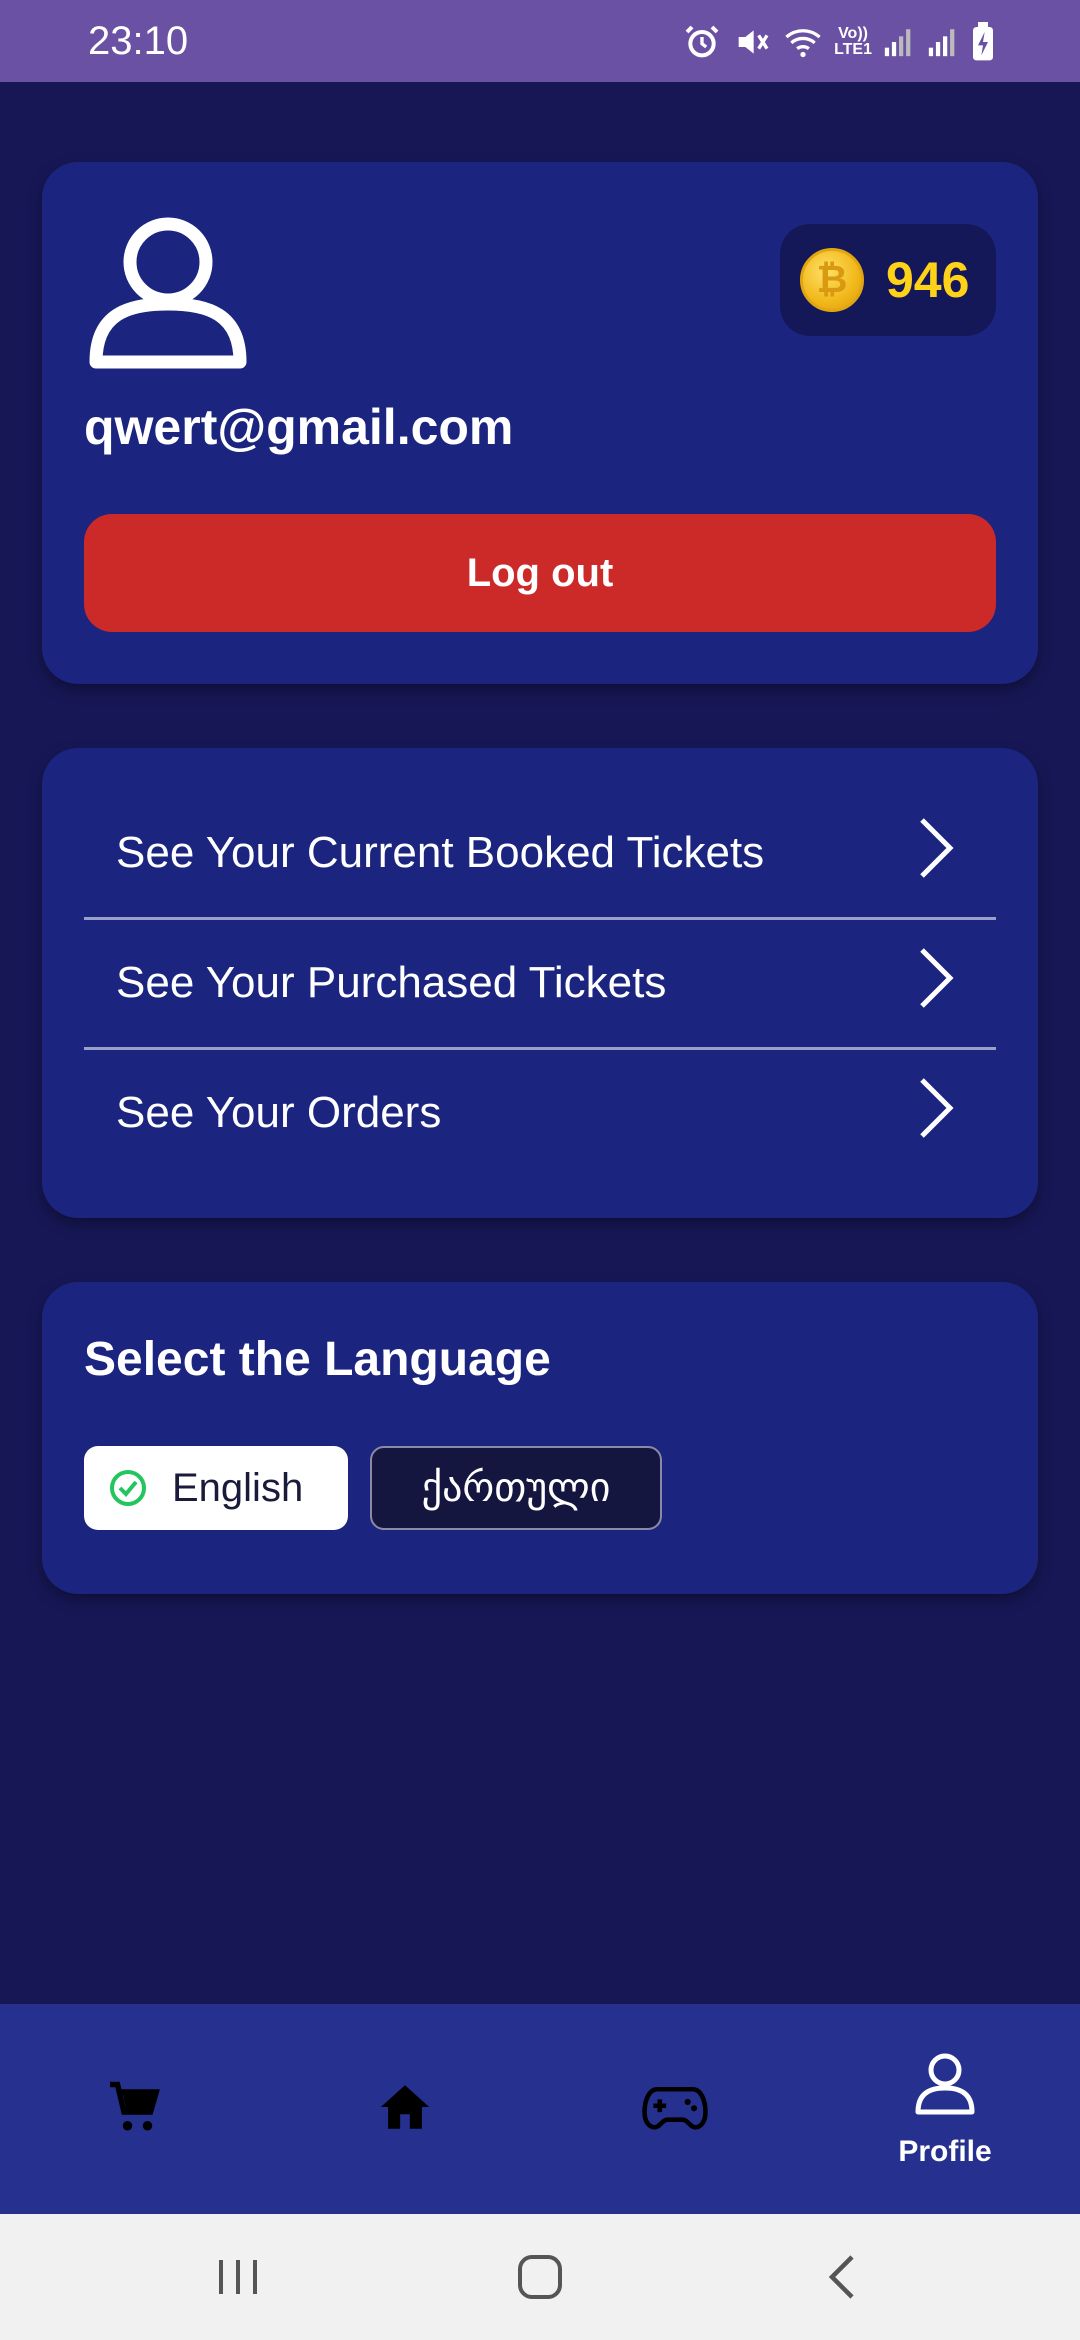 The height and width of the screenshot is (2340, 1080). What do you see at coordinates (238, 2277) in the screenshot?
I see `recent-apps-icon` at bounding box center [238, 2277].